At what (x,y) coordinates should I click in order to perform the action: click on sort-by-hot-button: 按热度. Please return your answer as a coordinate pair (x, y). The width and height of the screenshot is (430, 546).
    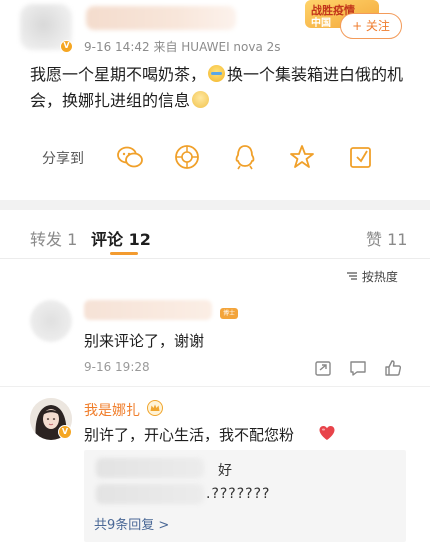
    Looking at the image, I should click on (372, 276).